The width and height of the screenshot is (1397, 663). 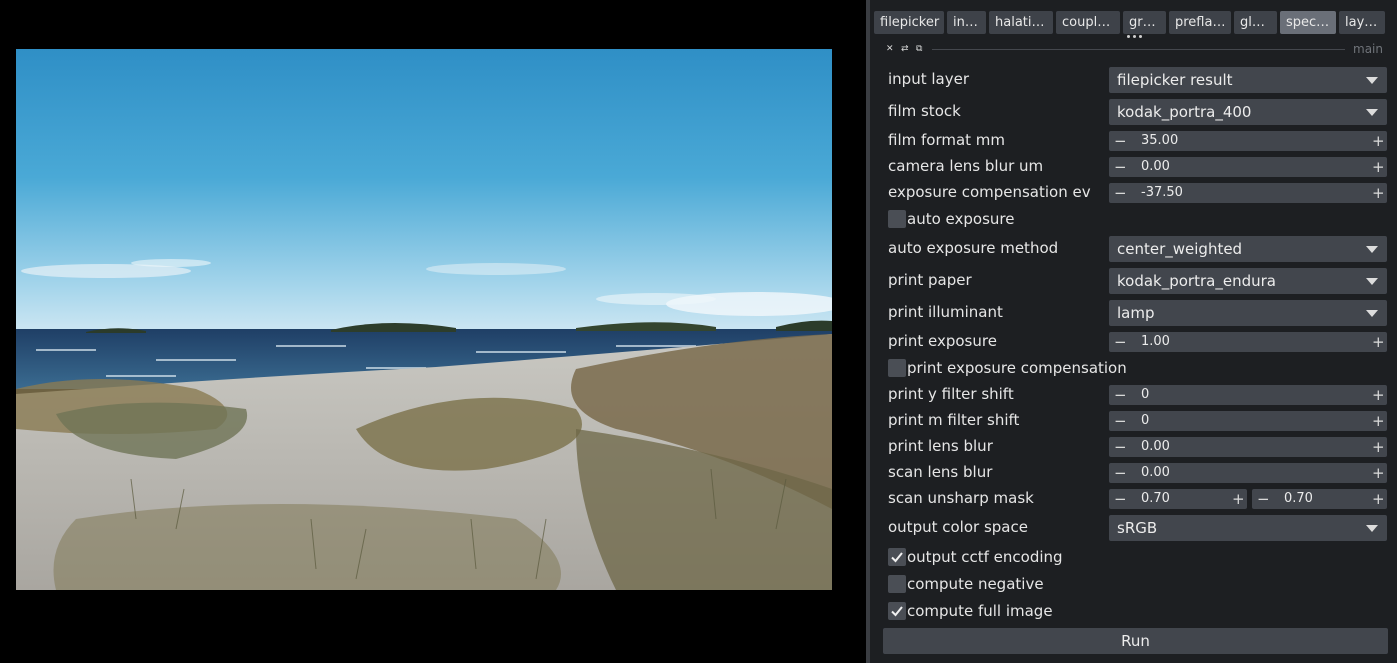 I want to click on output-cctf-encoding-checkbox, so click(x=897, y=557).